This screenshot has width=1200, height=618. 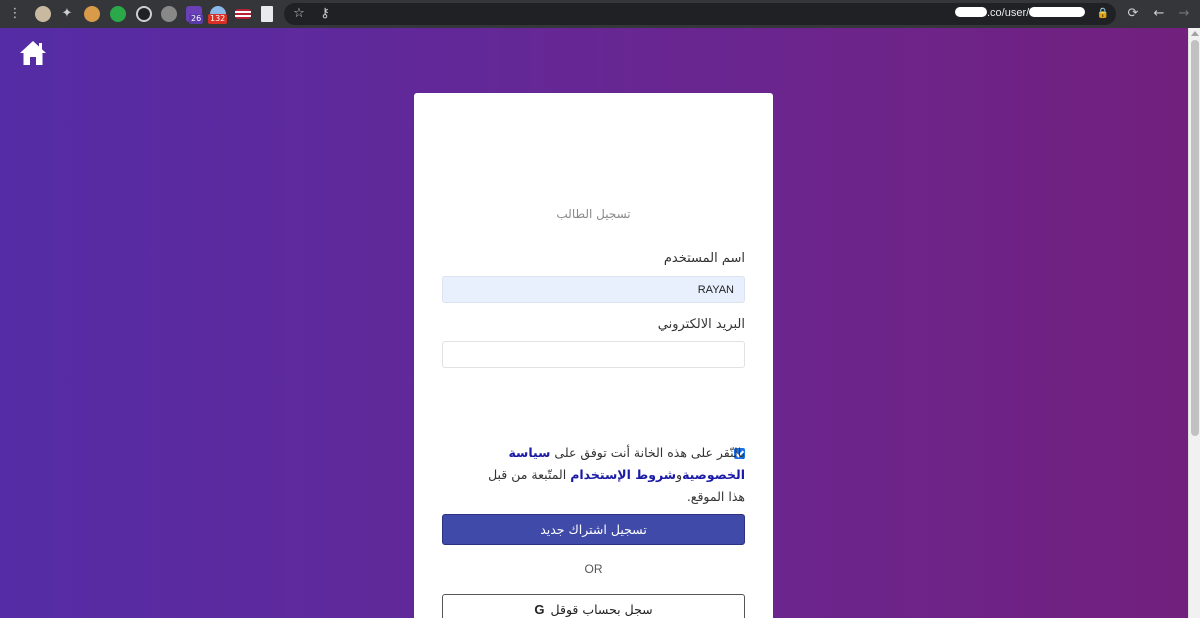 I want to click on terms-link: شروط الإستخدام, so click(x=623, y=474).